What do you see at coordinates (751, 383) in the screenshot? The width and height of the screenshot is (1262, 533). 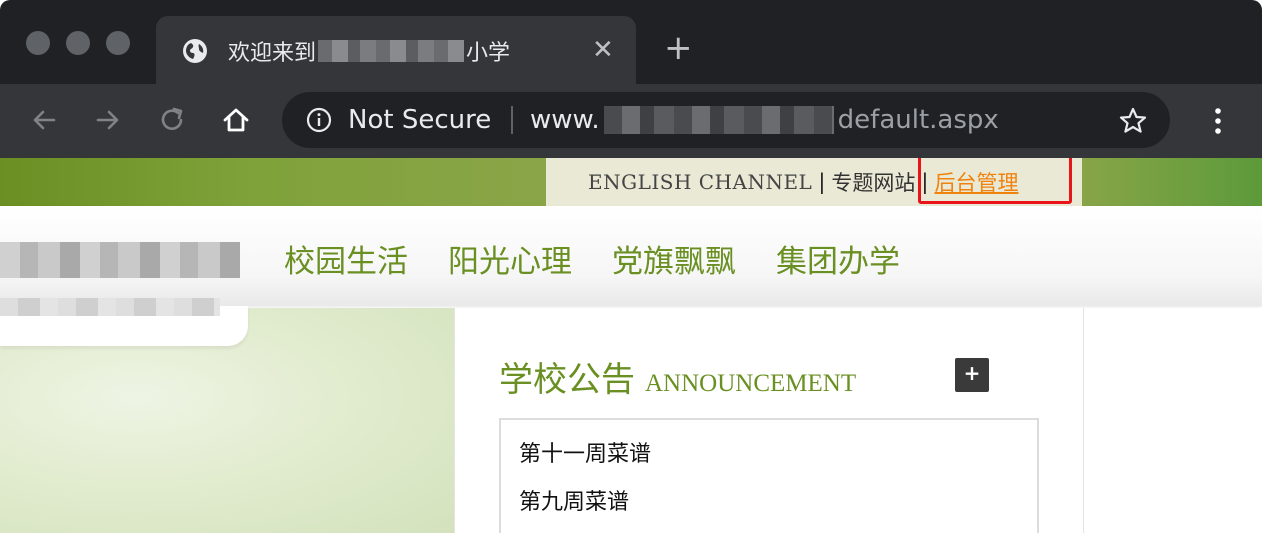 I see `announcement-title-en: ANNOUNCEMENT` at bounding box center [751, 383].